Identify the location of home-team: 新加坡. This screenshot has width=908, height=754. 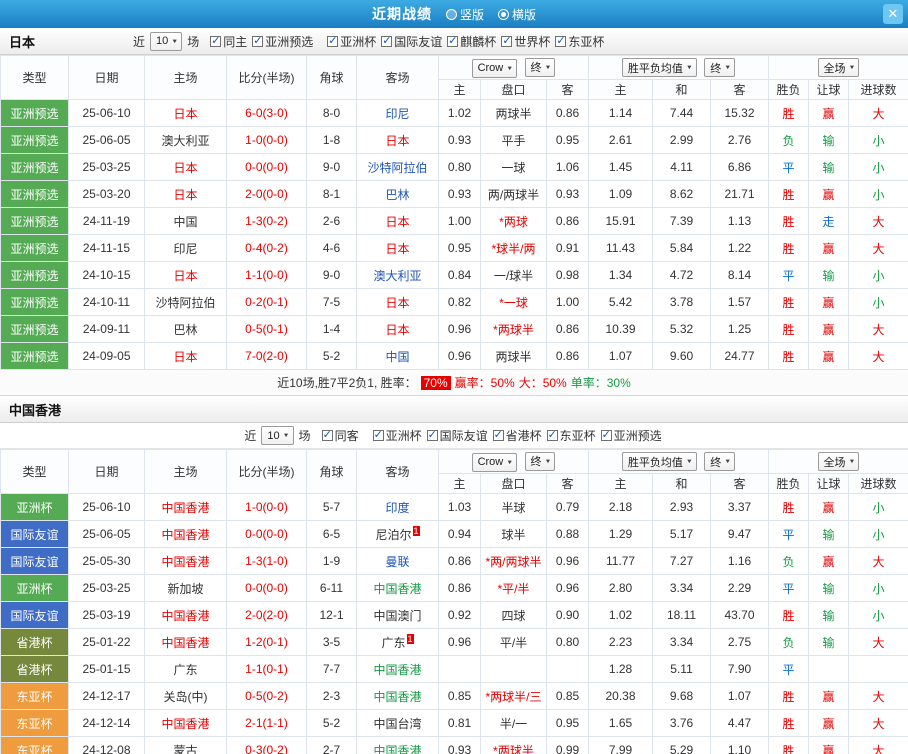
(185, 588).